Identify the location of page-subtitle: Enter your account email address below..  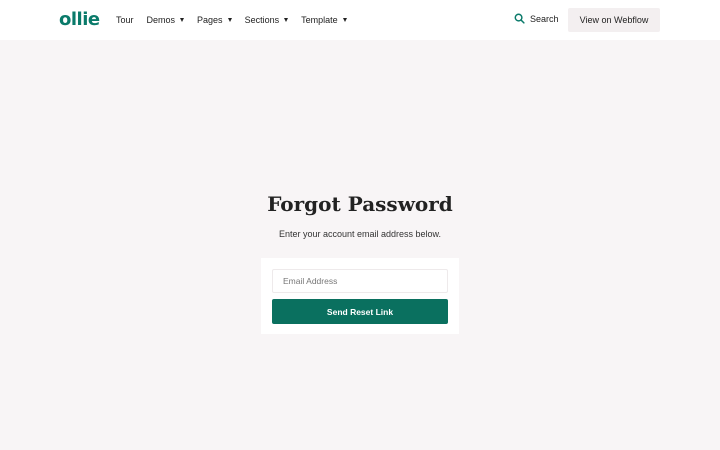
(360, 234).